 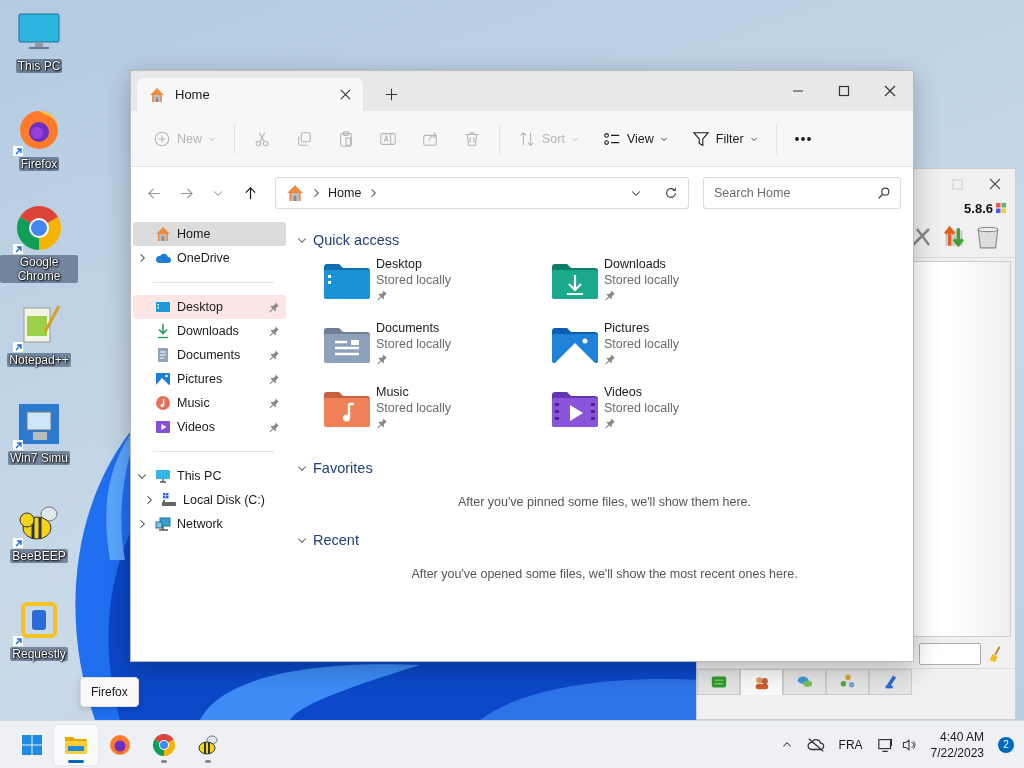 I want to click on music-icon, so click(x=163, y=403).